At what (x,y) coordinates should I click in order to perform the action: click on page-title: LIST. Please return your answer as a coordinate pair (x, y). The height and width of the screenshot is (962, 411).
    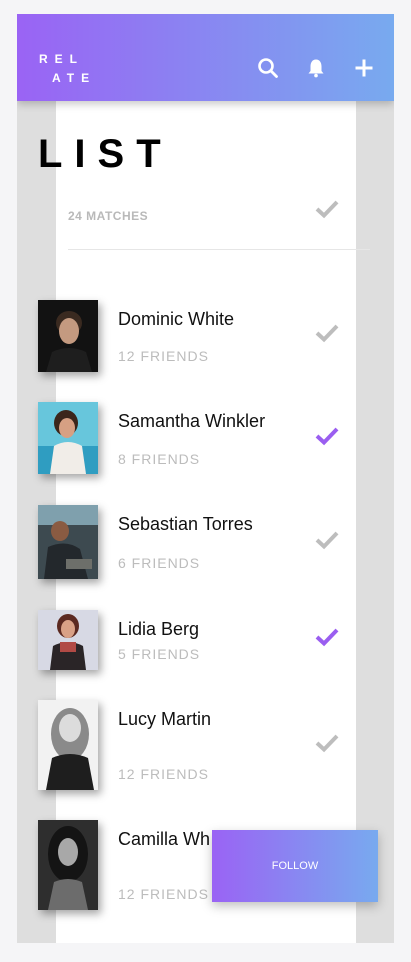
    Looking at the image, I should click on (105, 154).